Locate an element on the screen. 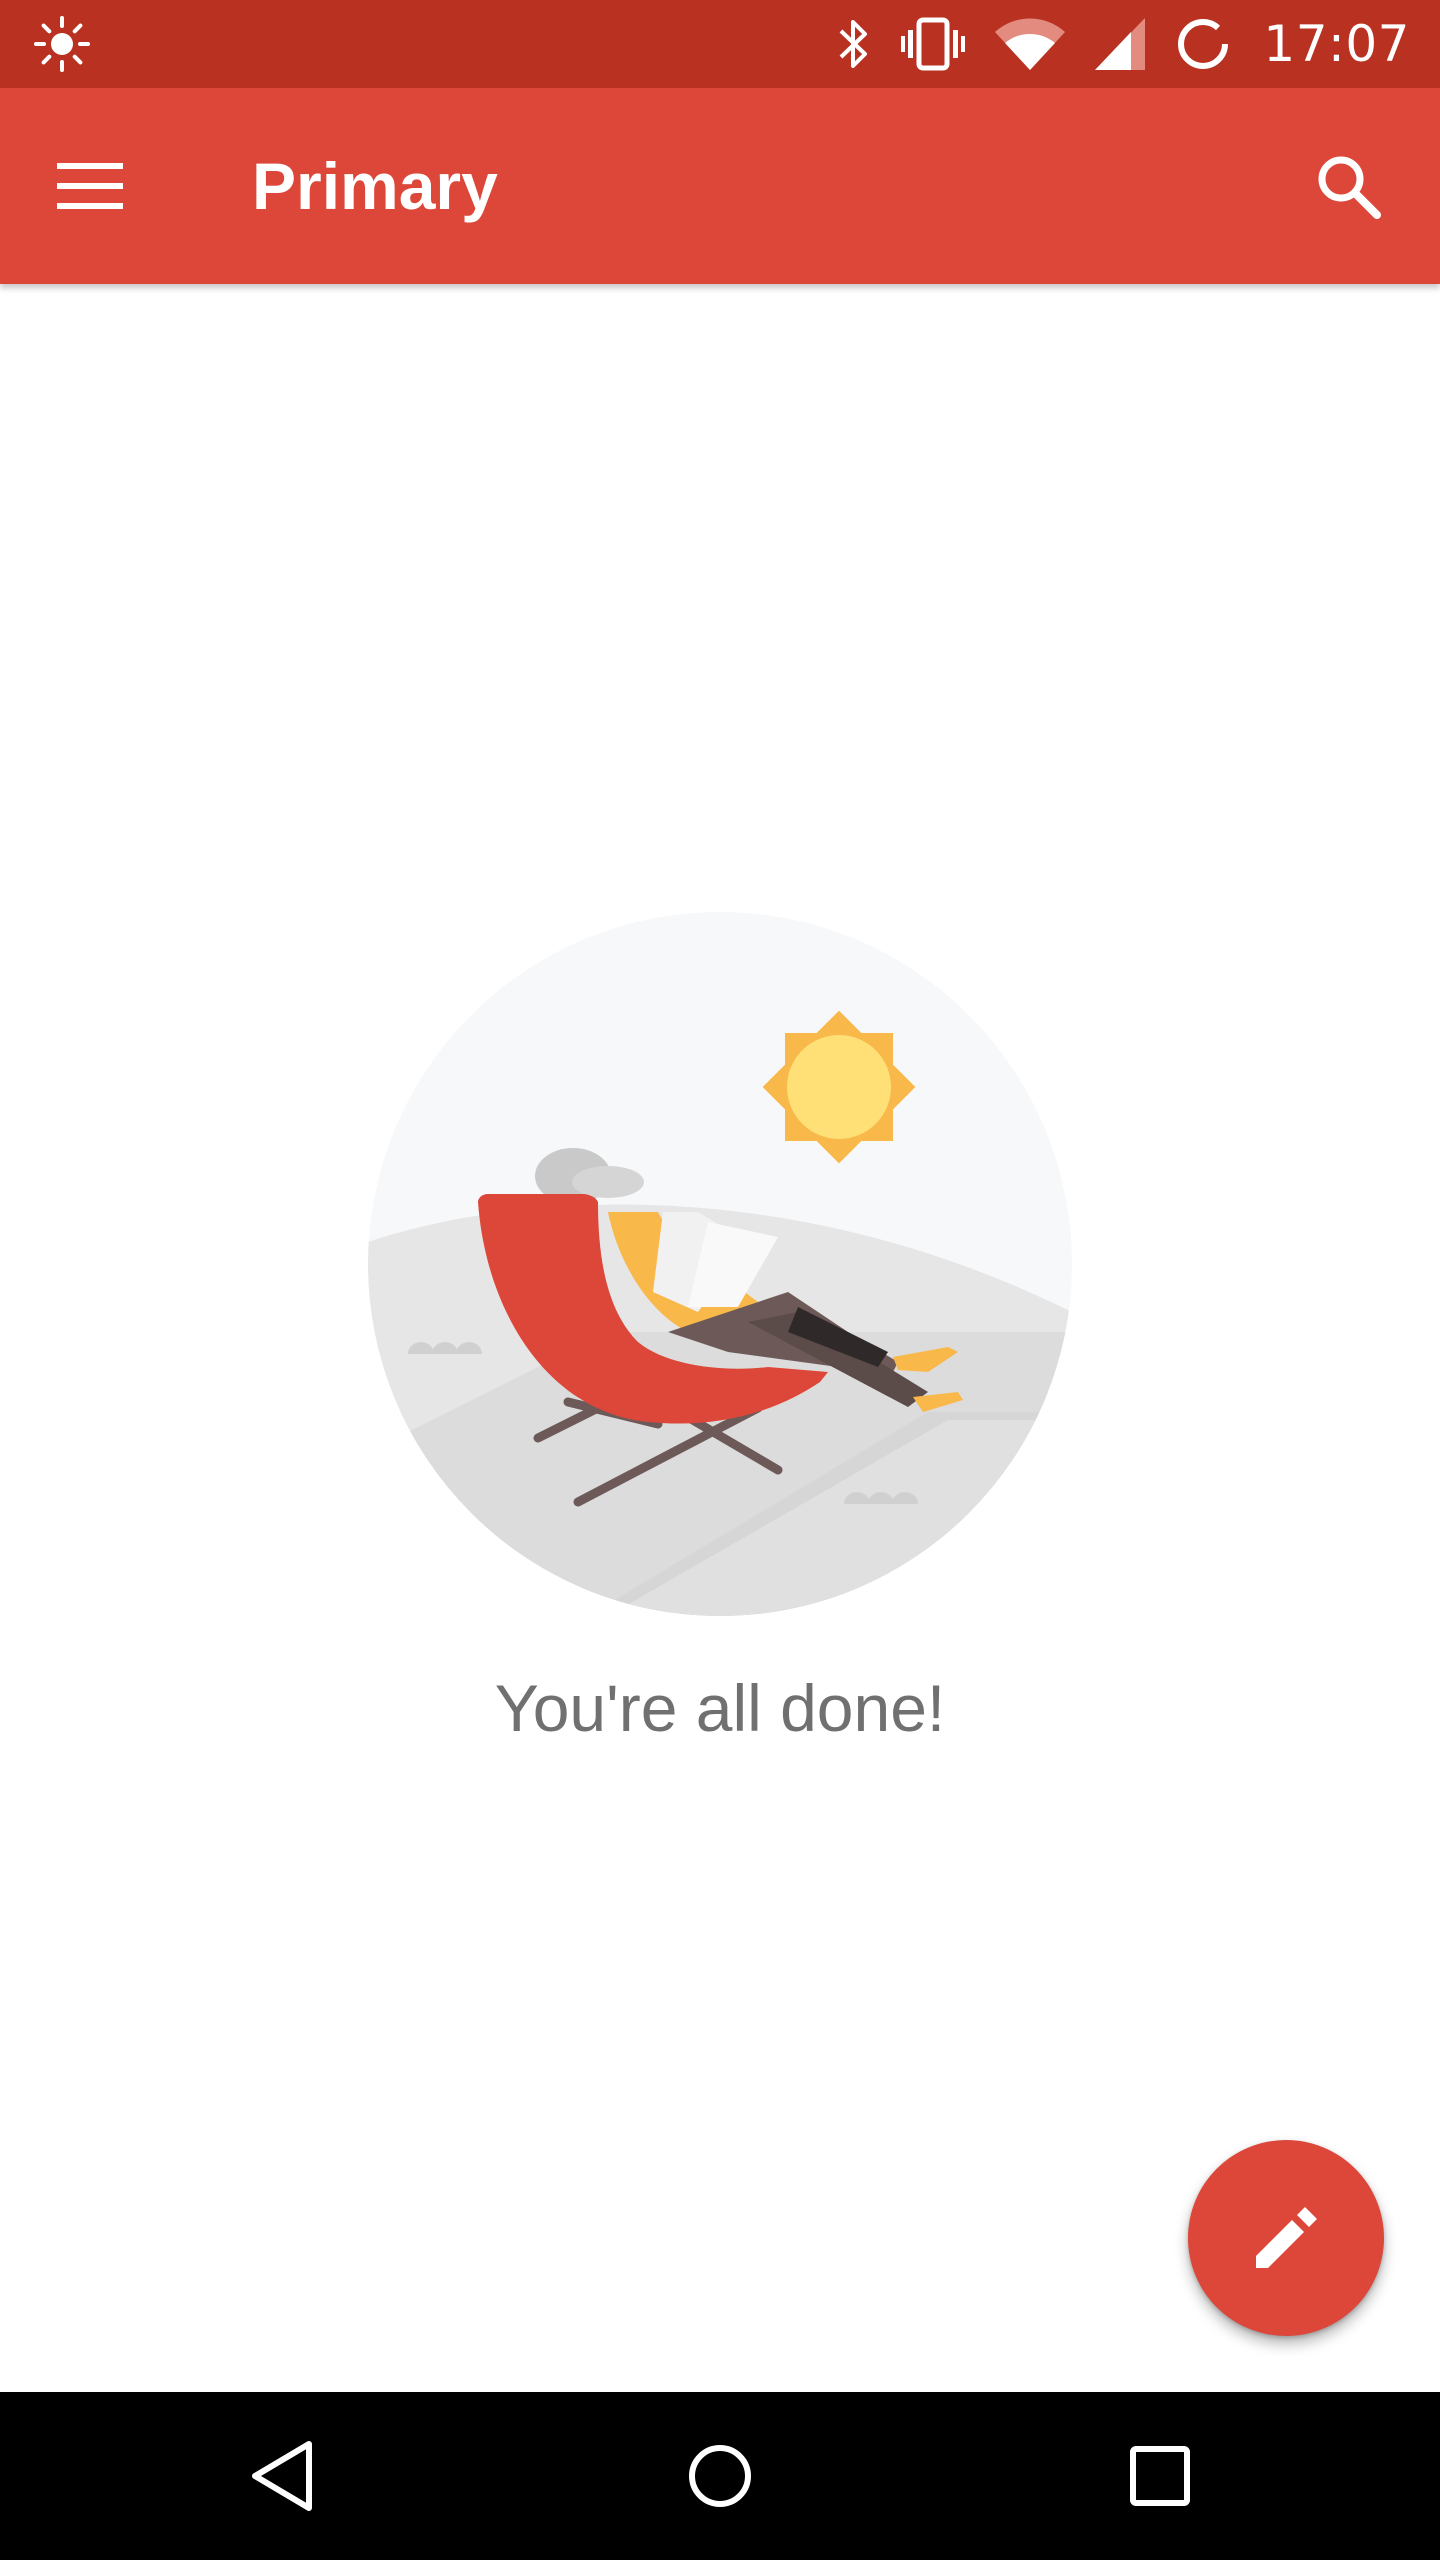 The width and height of the screenshot is (1440, 2560). menu-button is located at coordinates (90, 186).